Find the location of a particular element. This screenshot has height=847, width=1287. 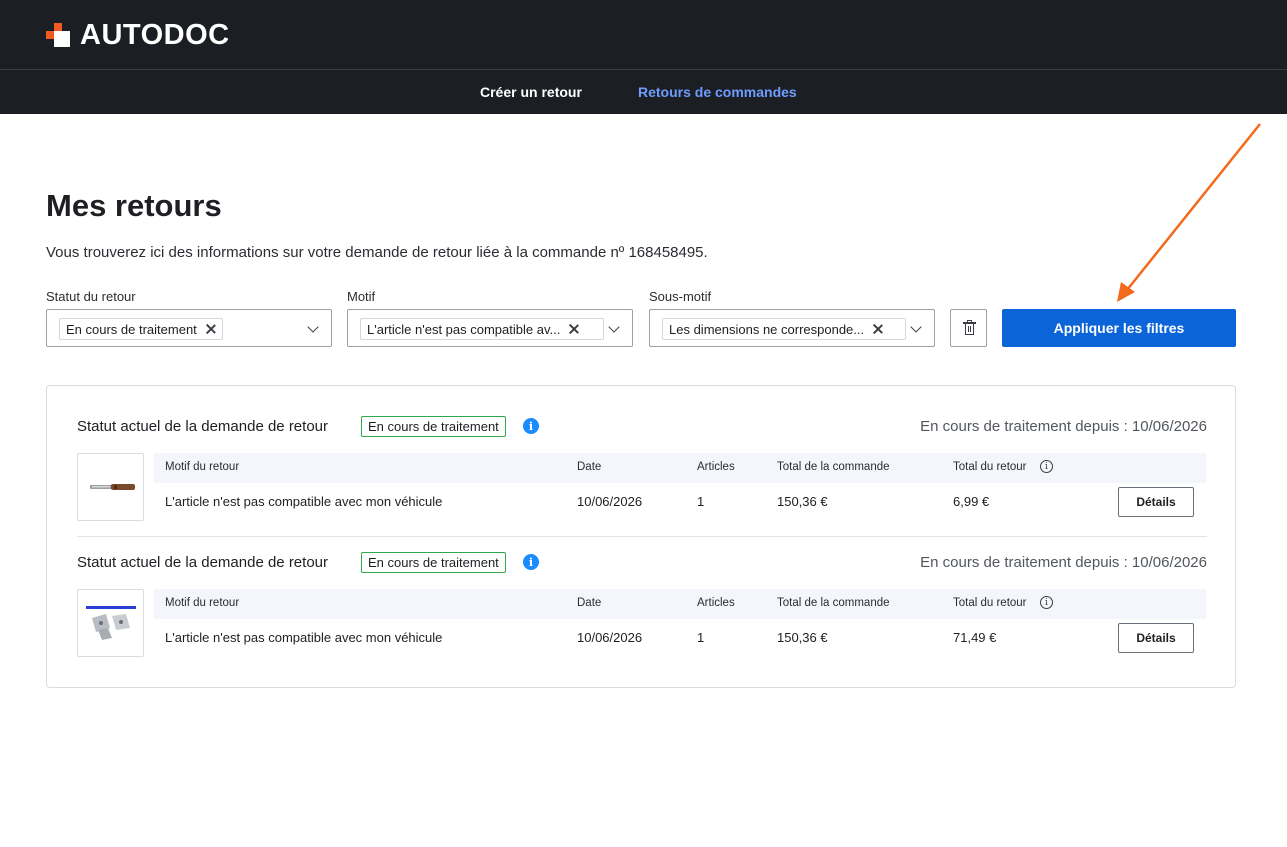

autodoc-logo: AUTODOC is located at coordinates (138, 34).